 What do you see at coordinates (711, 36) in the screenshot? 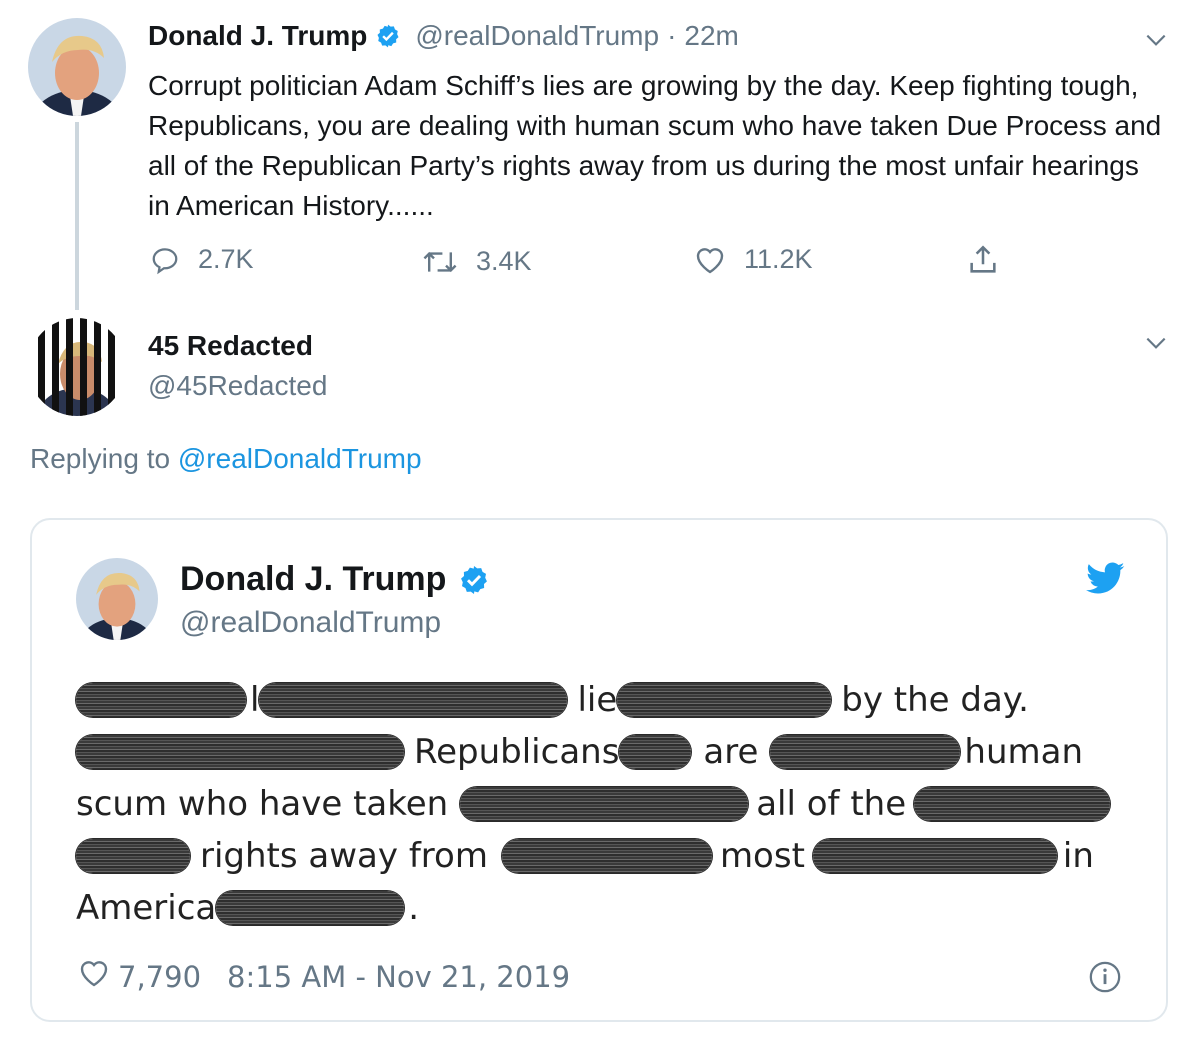
I see `tweet-time: 22m` at bounding box center [711, 36].